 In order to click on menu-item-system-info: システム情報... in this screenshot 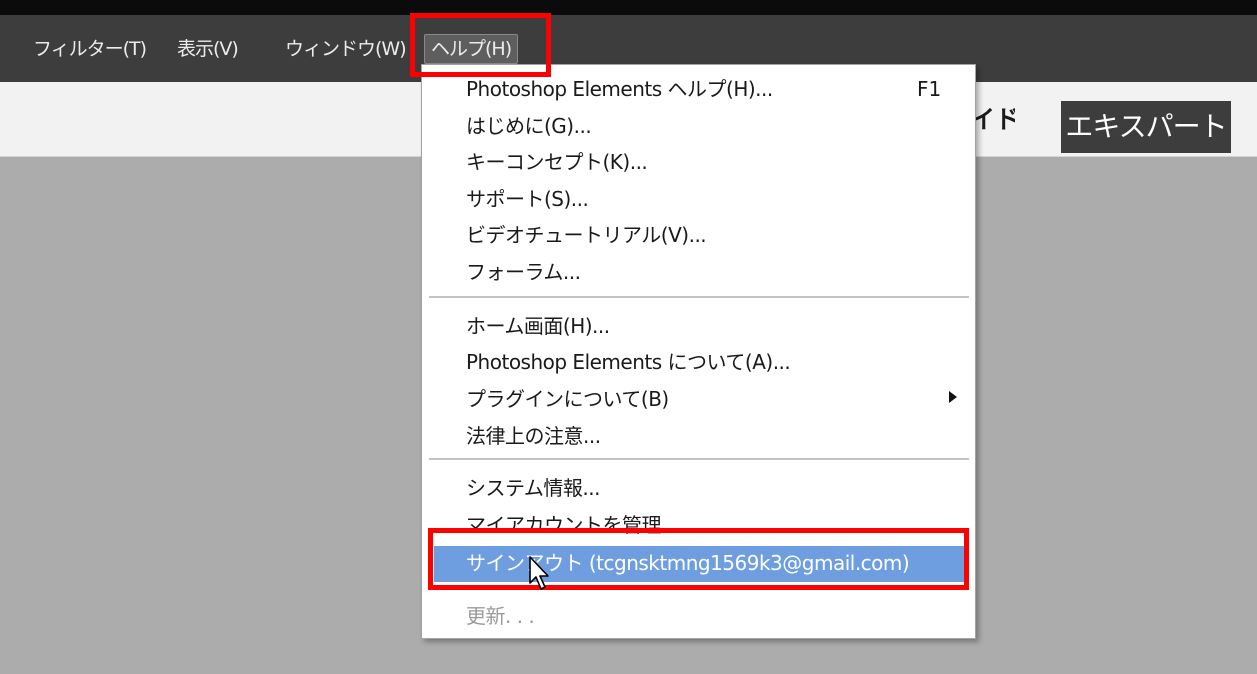, I will do `click(533, 488)`.